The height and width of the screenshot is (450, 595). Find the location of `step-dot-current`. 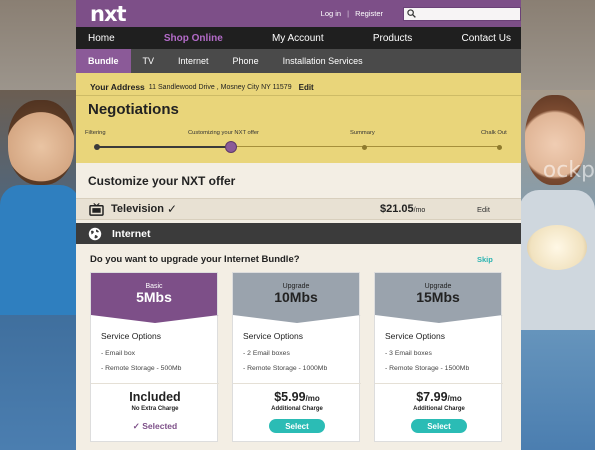

step-dot-current is located at coordinates (231, 147).